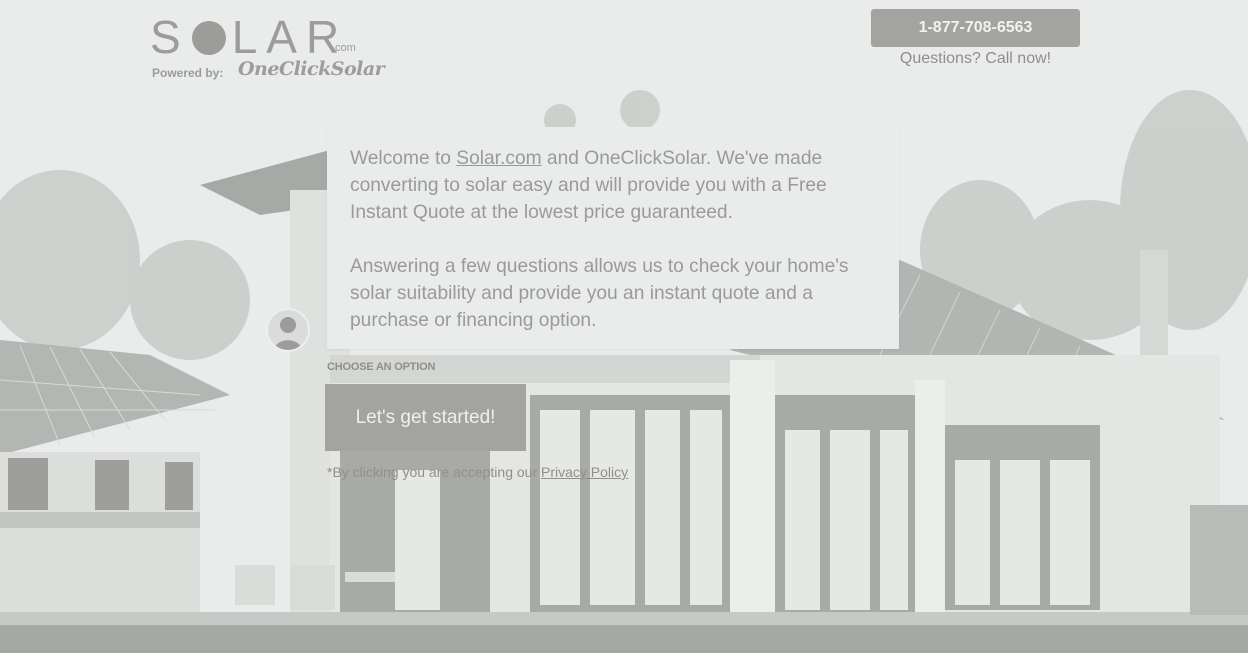 The width and height of the screenshot is (1248, 653). I want to click on oneclicksolar-logo: OneClickSolar, so click(311, 69).